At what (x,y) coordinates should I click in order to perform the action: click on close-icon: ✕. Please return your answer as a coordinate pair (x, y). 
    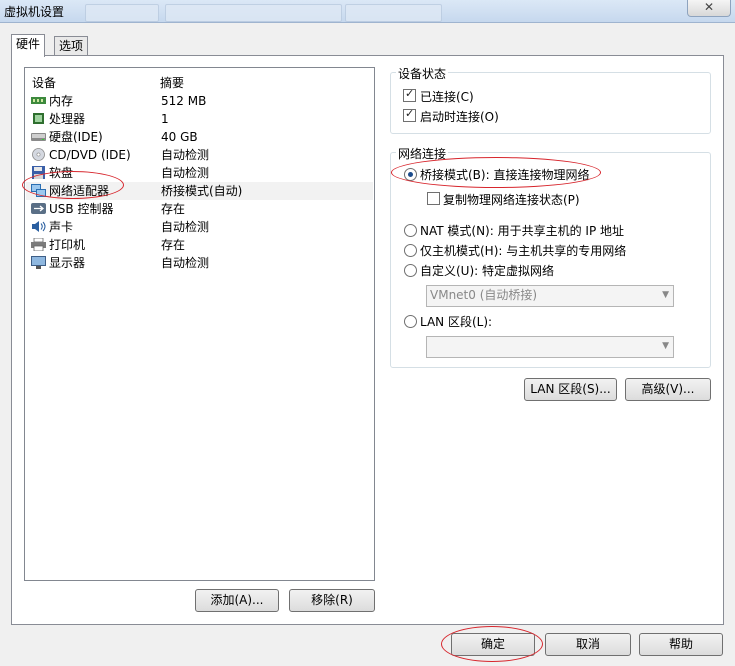
    Looking at the image, I should click on (709, 7).